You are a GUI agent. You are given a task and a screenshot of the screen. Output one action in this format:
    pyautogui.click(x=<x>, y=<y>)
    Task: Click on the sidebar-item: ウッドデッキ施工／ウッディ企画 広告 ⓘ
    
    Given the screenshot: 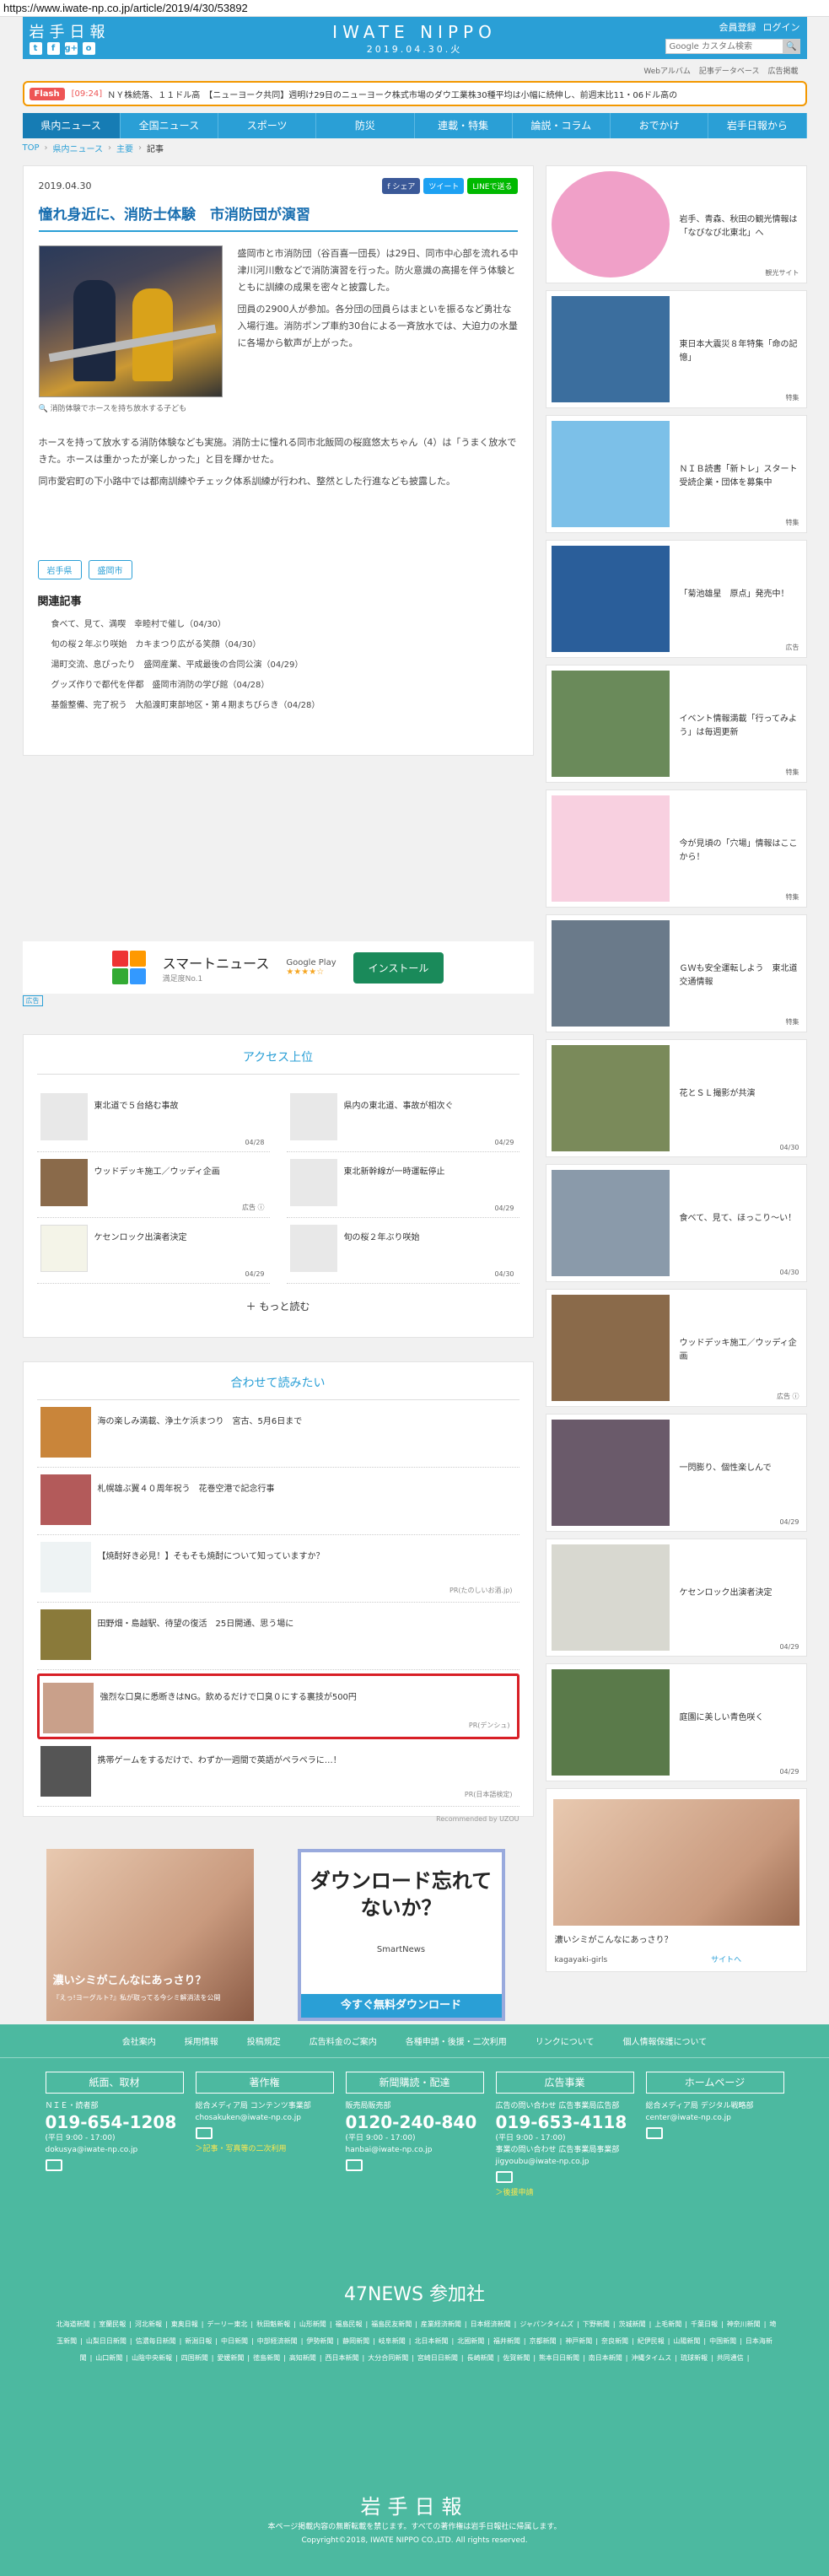 What is the action you would take?
    pyautogui.click(x=676, y=1348)
    